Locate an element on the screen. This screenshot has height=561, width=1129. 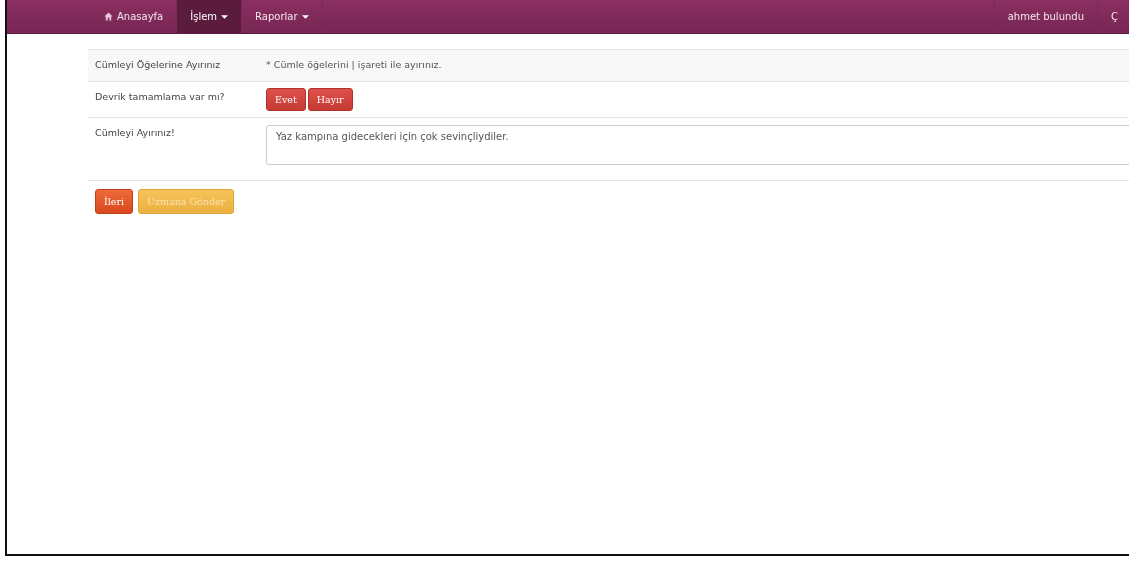
field-label: Devrik tamamlama var mı? is located at coordinates (160, 97).